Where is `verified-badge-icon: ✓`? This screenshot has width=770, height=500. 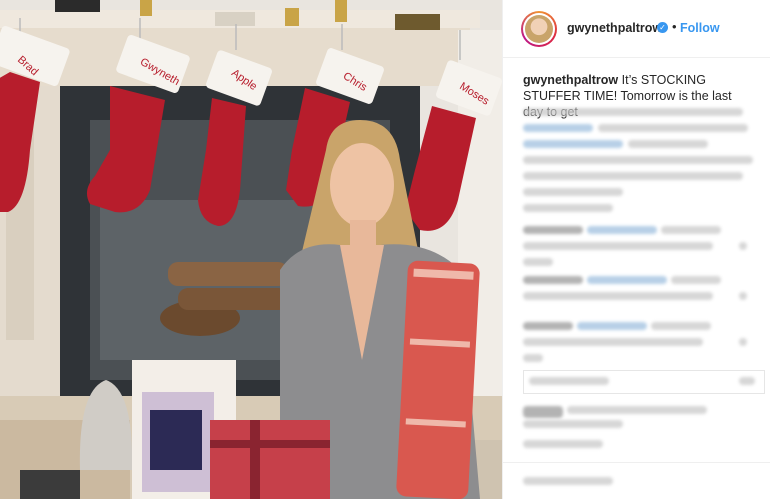 verified-badge-icon: ✓ is located at coordinates (662, 27).